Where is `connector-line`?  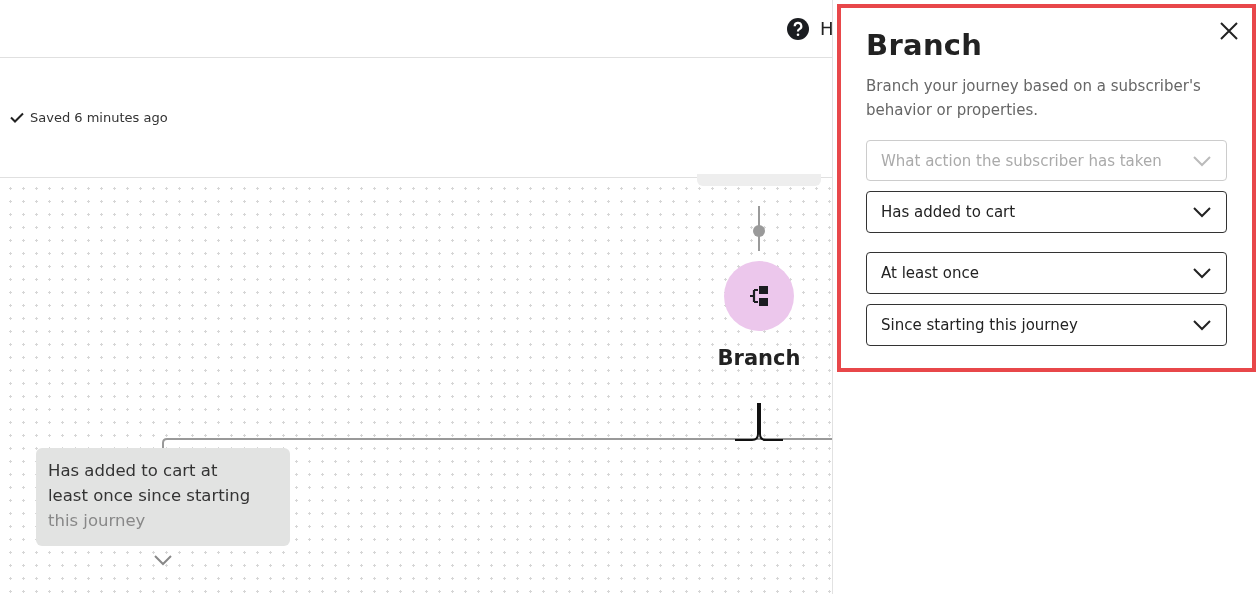 connector-line is located at coordinates (759, 228).